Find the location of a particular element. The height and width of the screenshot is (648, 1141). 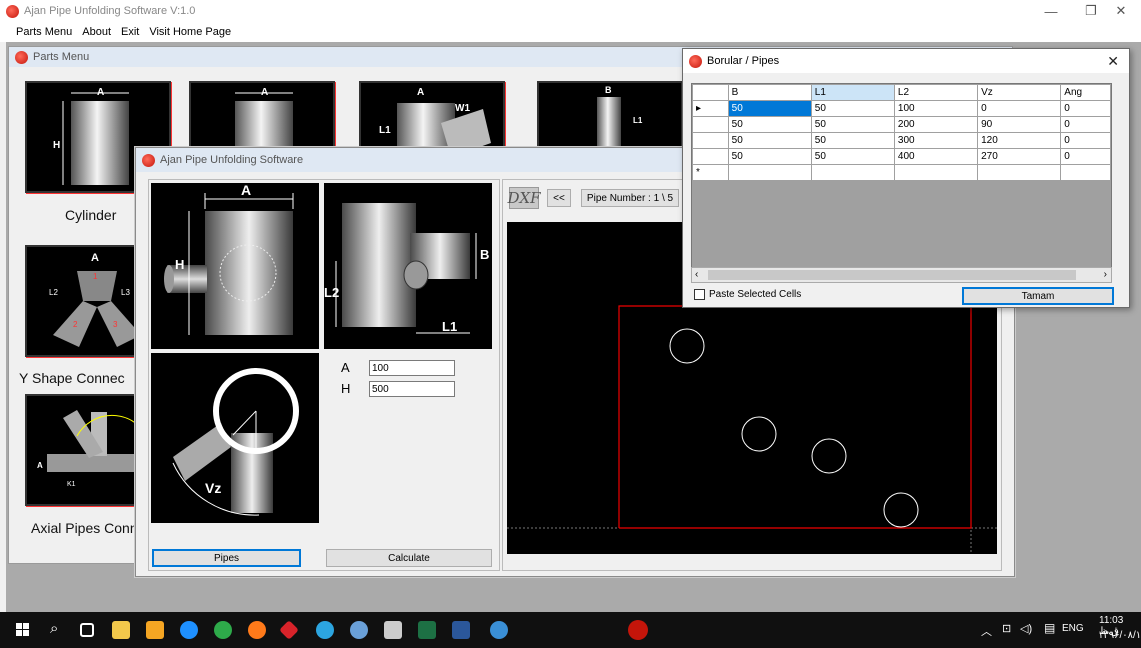

task-view-icon is located at coordinates (87, 630).